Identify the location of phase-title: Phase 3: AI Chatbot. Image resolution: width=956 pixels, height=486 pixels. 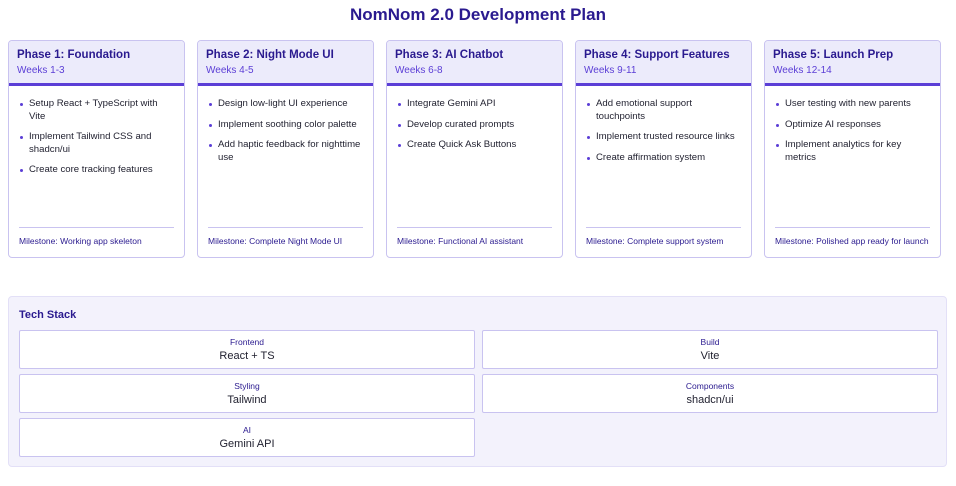
(449, 55).